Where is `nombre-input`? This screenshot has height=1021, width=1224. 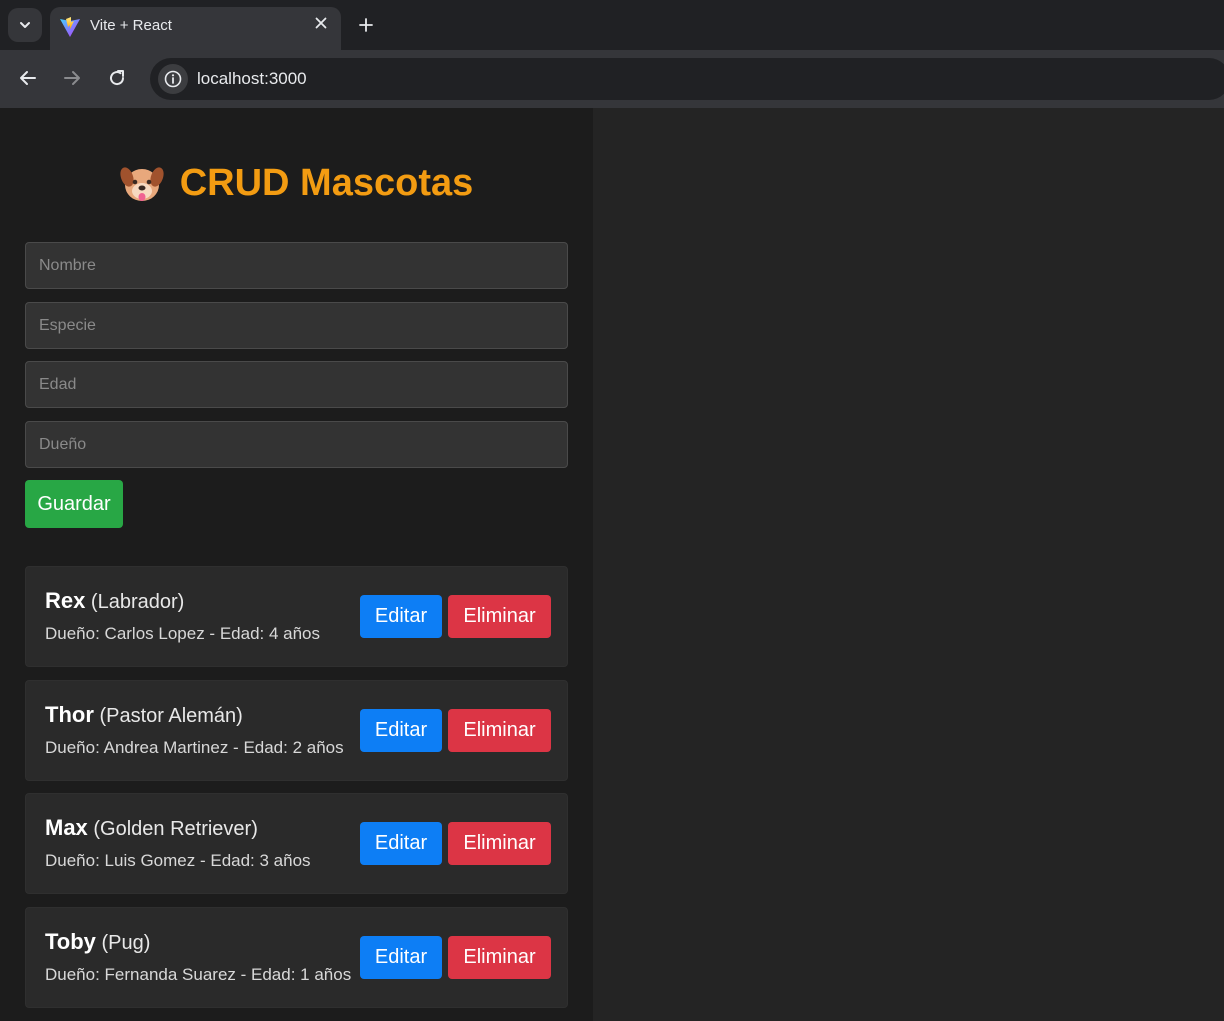 nombre-input is located at coordinates (296, 265).